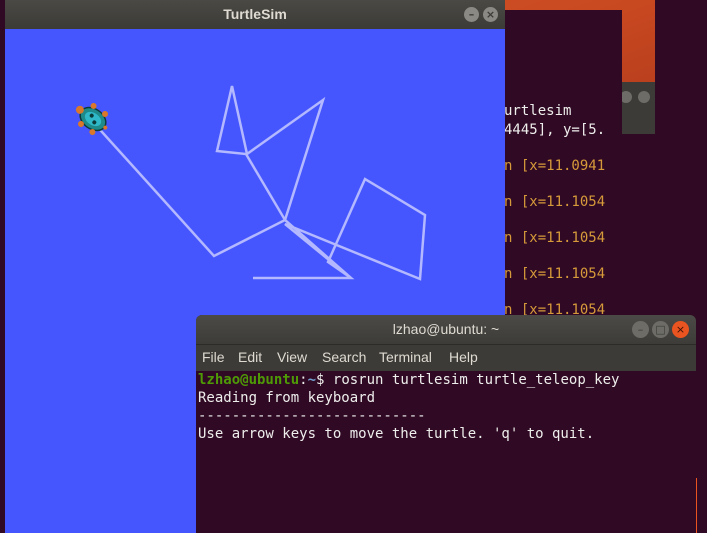  What do you see at coordinates (312, 416) in the screenshot?
I see `output-line: ---------------------------` at bounding box center [312, 416].